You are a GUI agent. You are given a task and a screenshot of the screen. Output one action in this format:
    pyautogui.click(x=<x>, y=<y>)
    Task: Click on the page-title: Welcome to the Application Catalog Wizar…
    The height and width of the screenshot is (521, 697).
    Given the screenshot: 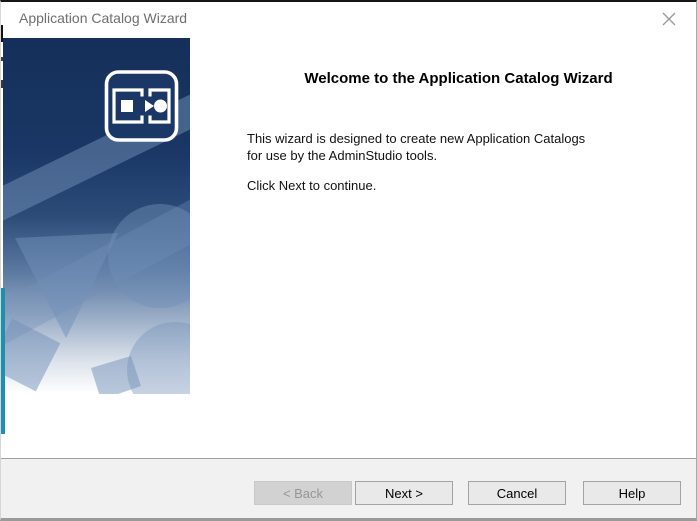 What is the action you would take?
    pyautogui.click(x=458, y=78)
    